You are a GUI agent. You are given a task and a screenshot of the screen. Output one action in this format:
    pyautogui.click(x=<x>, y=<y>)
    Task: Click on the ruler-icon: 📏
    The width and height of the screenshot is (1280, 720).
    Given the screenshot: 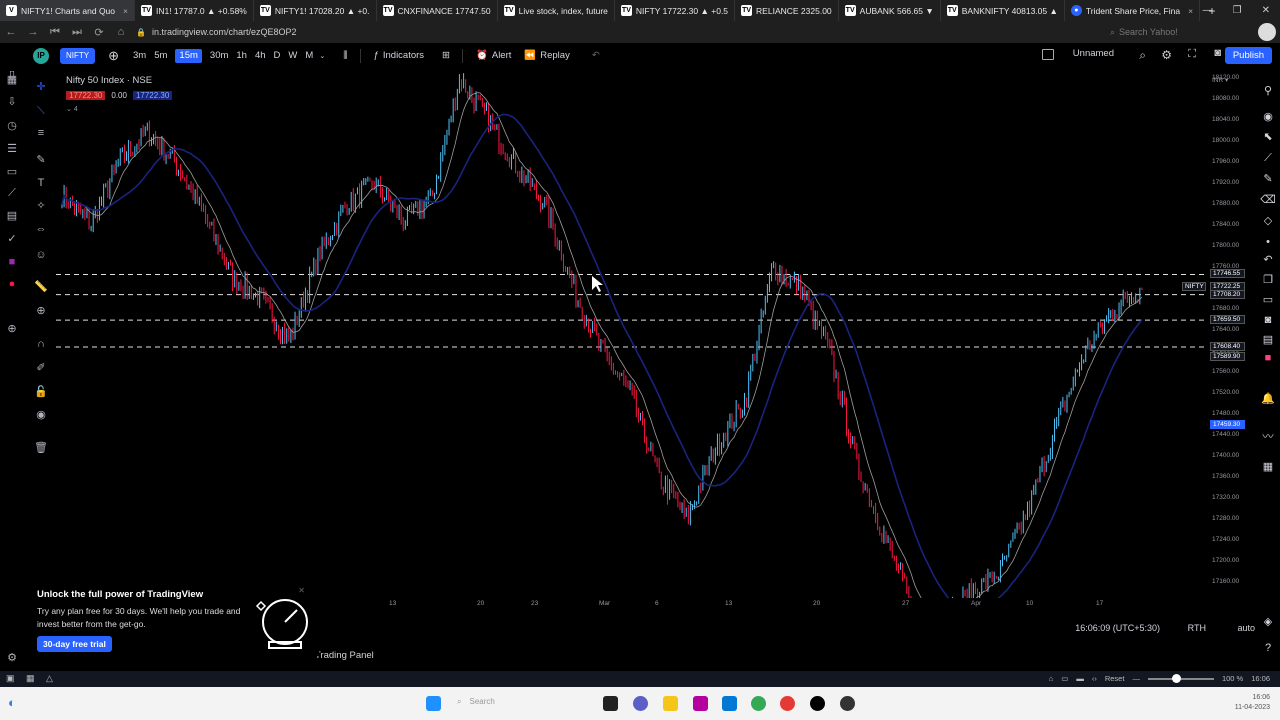 What is the action you would take?
    pyautogui.click(x=41, y=287)
    